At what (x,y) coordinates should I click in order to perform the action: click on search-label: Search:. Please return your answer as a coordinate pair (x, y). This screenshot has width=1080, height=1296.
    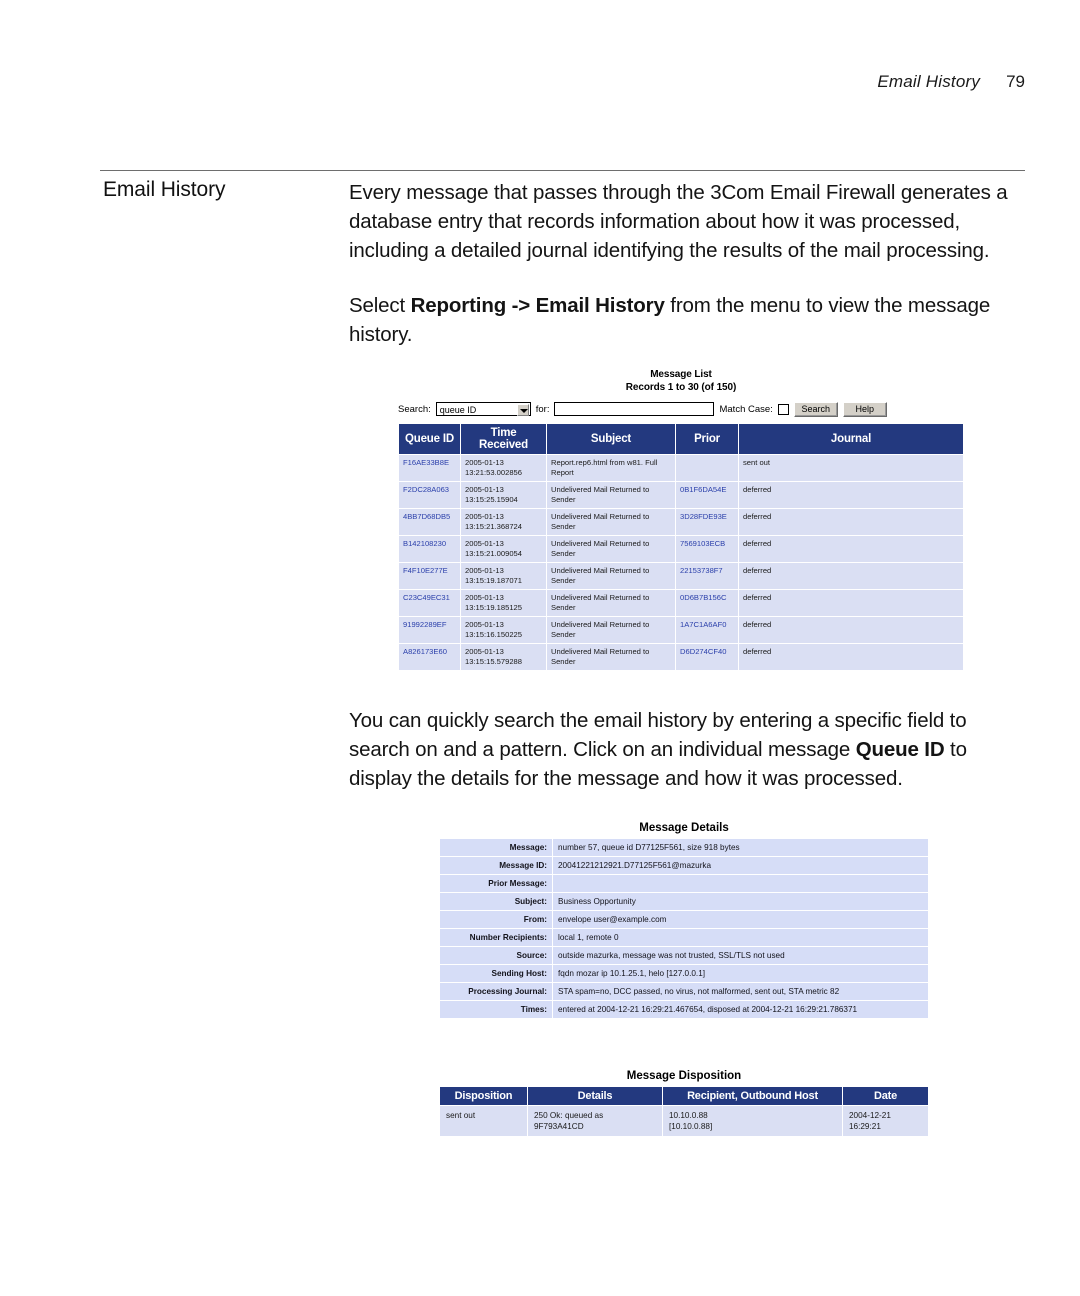
    Looking at the image, I should click on (414, 409).